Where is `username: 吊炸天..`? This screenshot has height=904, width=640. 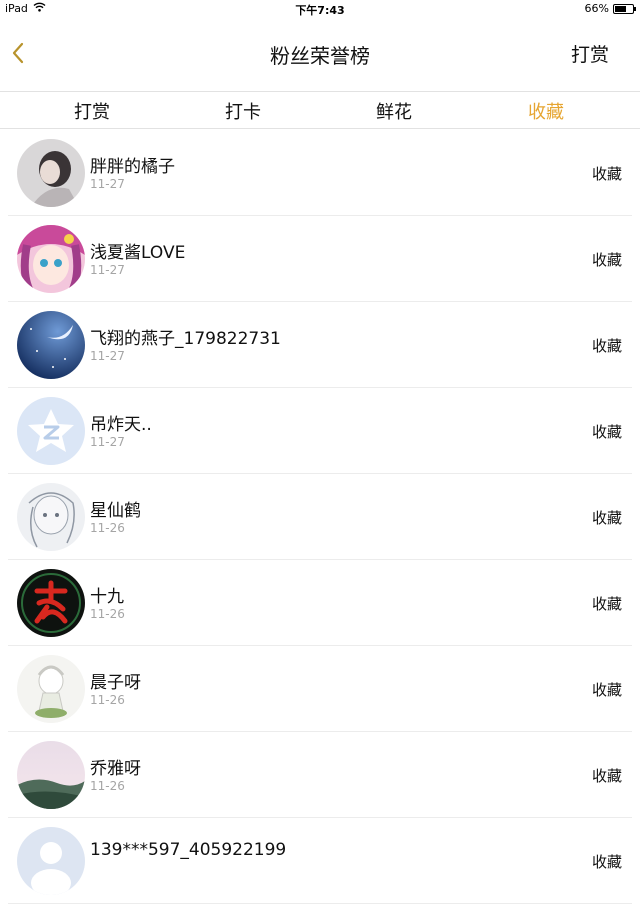 username: 吊炸天.. is located at coordinates (121, 425).